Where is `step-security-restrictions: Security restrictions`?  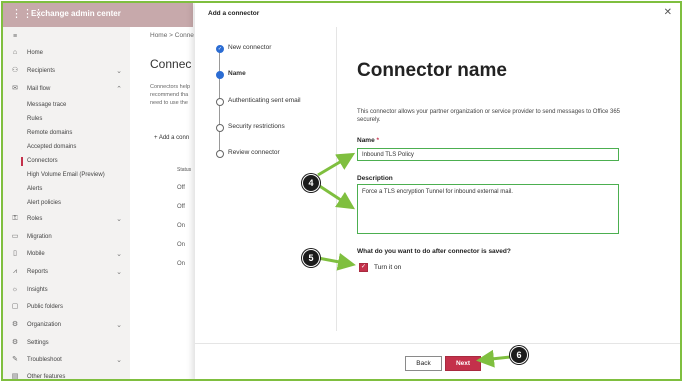 step-security-restrictions: Security restrictions is located at coordinates (278, 129).